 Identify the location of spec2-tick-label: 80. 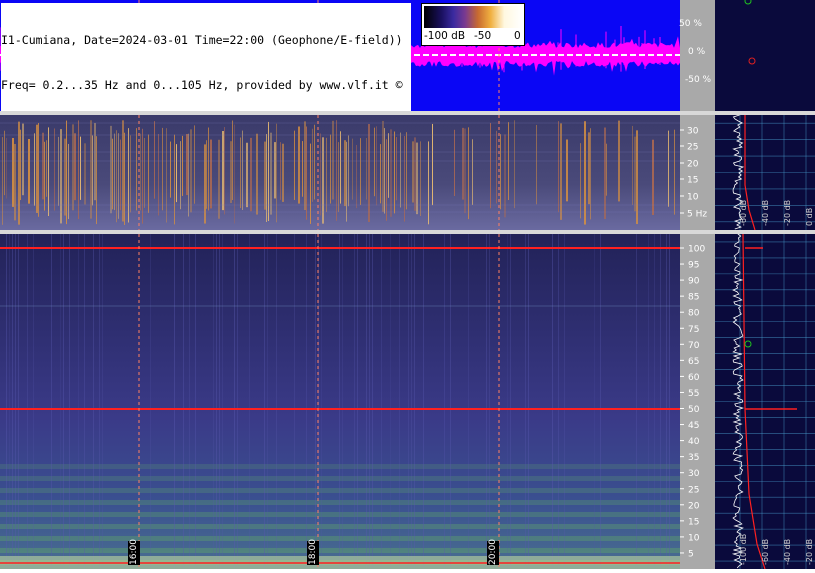
(694, 314).